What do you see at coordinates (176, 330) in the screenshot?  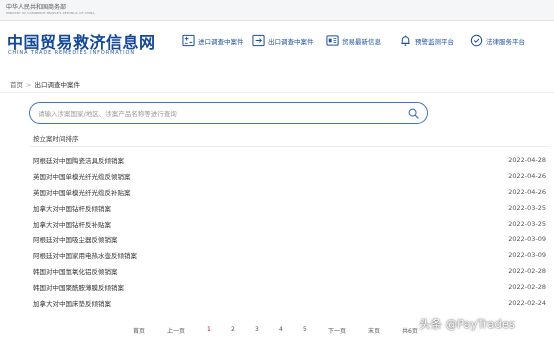 I see `prev-page-button: 上一页` at bounding box center [176, 330].